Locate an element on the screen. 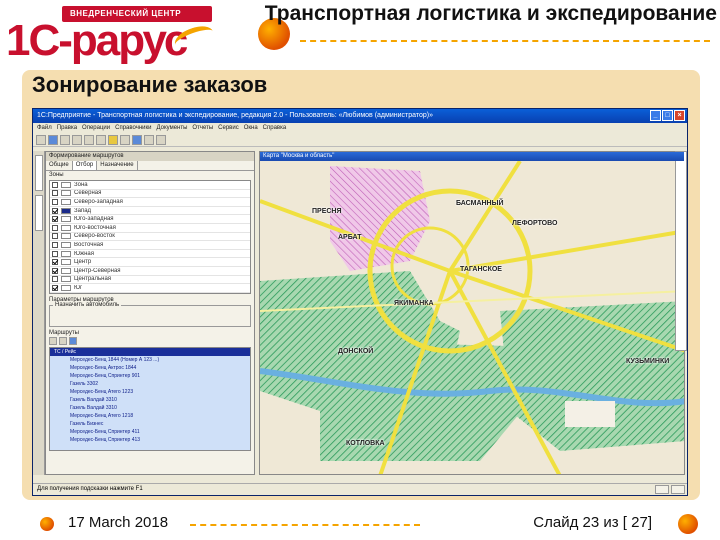 This screenshot has height=540, width=720. calendar-icon is located at coordinates (149, 140).